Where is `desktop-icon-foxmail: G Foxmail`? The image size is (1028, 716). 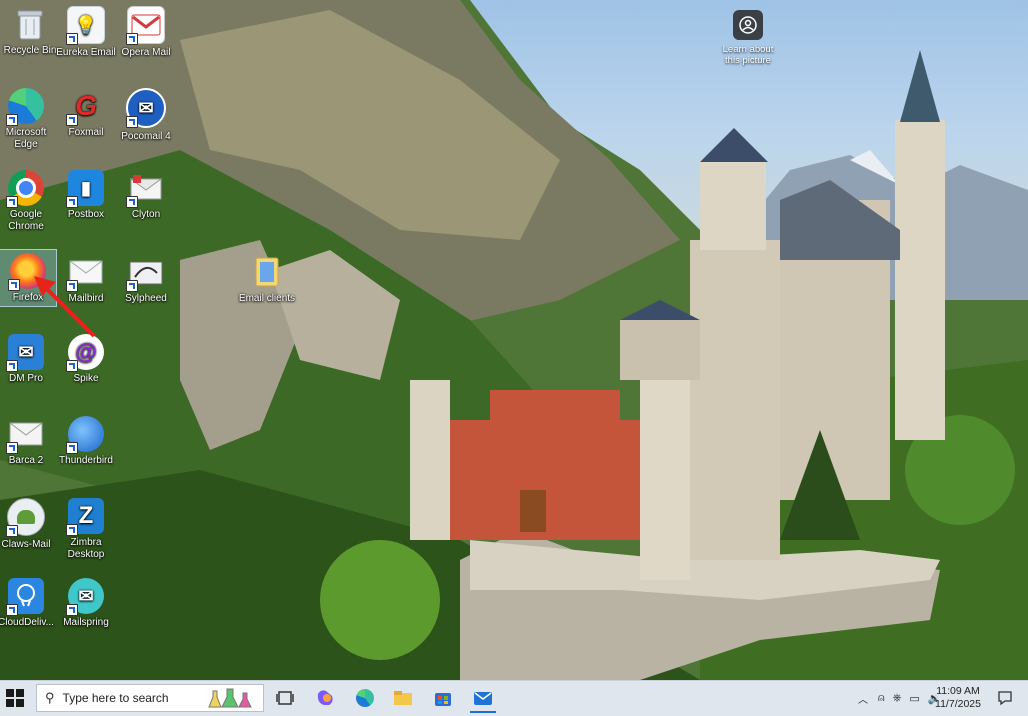
desktop-icon-foxmail: G Foxmail is located at coordinates (86, 113).